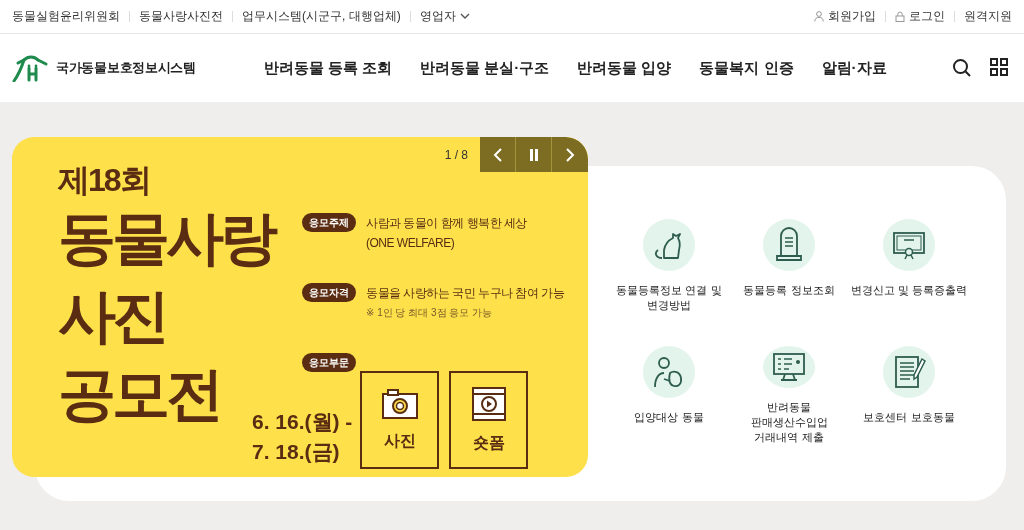 The height and width of the screenshot is (530, 1024). I want to click on logo: 국가동물보호정보시스템, so click(104, 68).